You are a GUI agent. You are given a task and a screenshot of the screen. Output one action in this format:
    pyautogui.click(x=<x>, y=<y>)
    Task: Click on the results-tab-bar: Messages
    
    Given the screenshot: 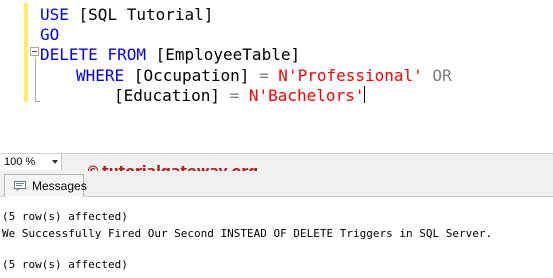 What is the action you would take?
    pyautogui.click(x=276, y=184)
    